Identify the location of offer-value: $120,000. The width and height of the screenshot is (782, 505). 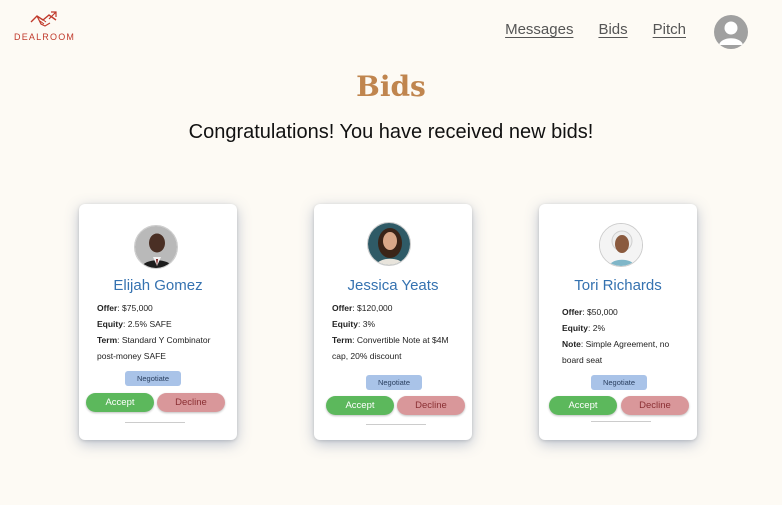
(375, 308).